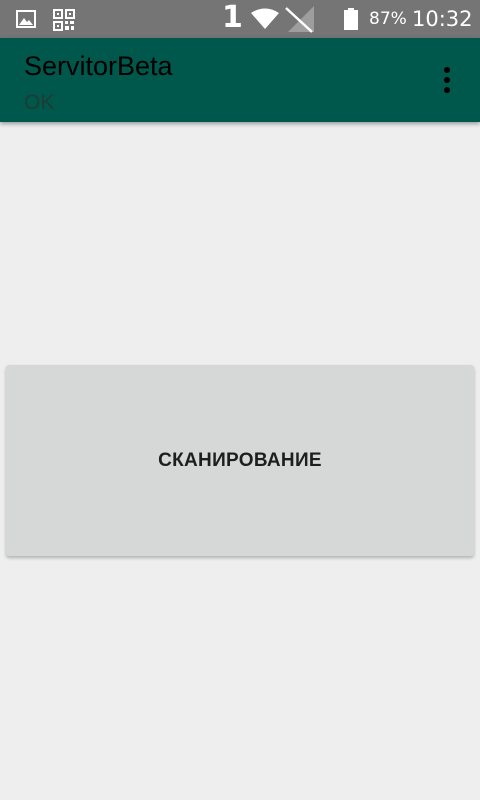 The image size is (480, 800). What do you see at coordinates (98, 66) in the screenshot?
I see `app-title: ServitorBeta` at bounding box center [98, 66].